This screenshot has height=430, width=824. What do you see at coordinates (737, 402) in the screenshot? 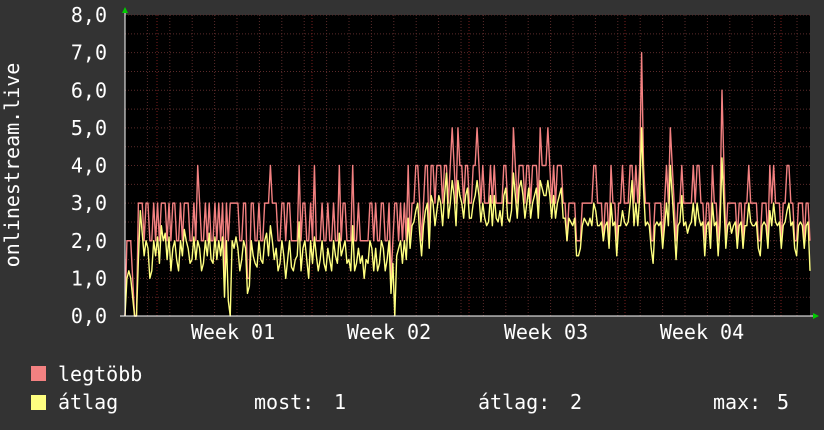
I see `stat-max-label: max:` at bounding box center [737, 402].